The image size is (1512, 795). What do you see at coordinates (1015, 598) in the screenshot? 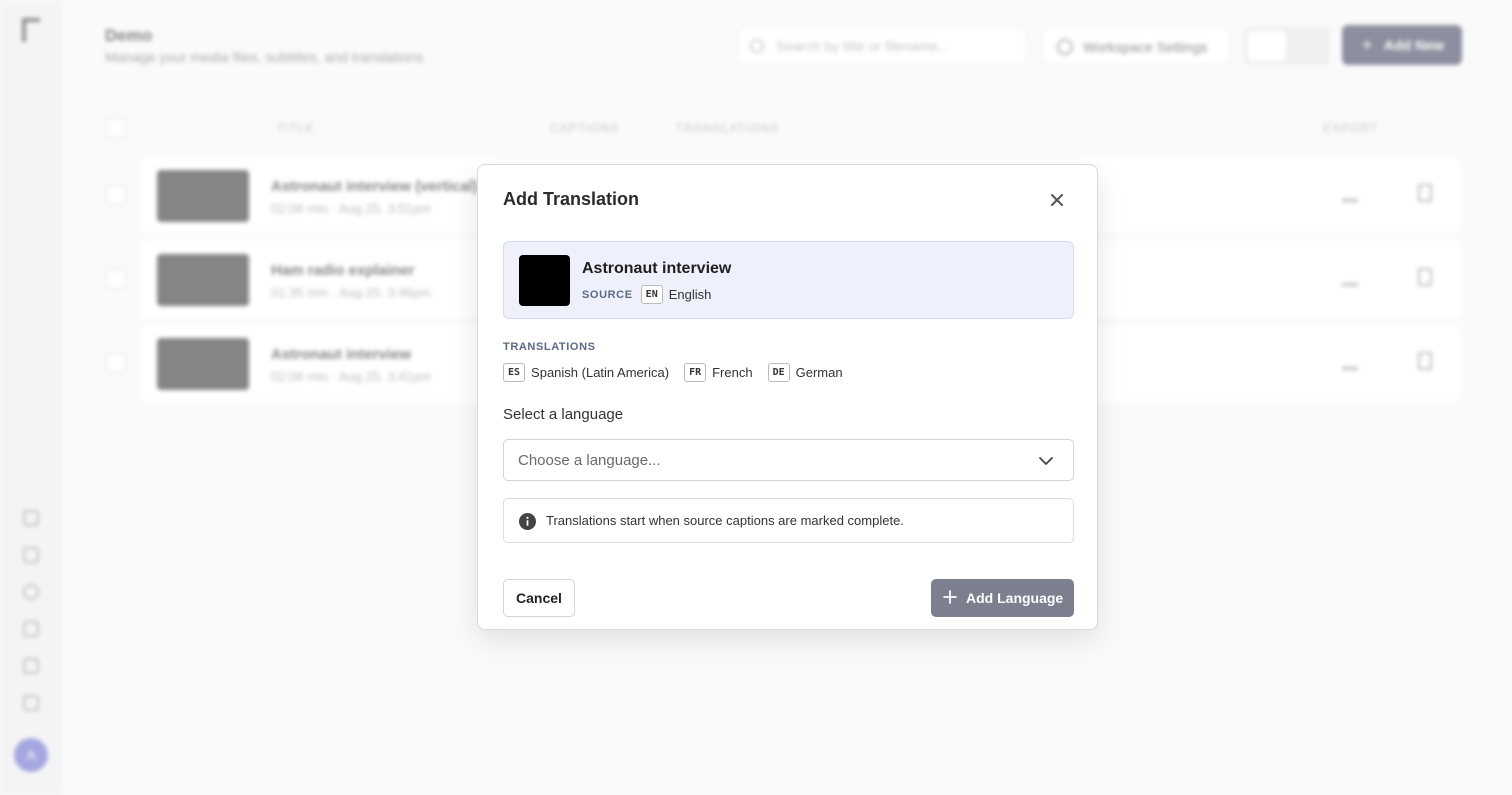
I see `add-language-label: Add Language` at bounding box center [1015, 598].